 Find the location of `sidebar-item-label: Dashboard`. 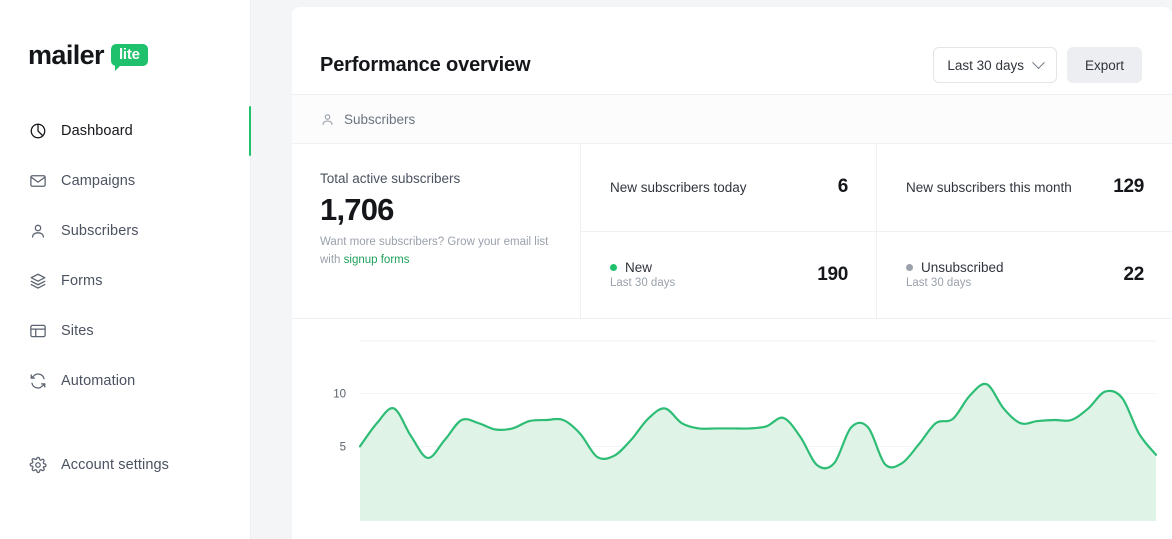

sidebar-item-label: Dashboard is located at coordinates (97, 131).